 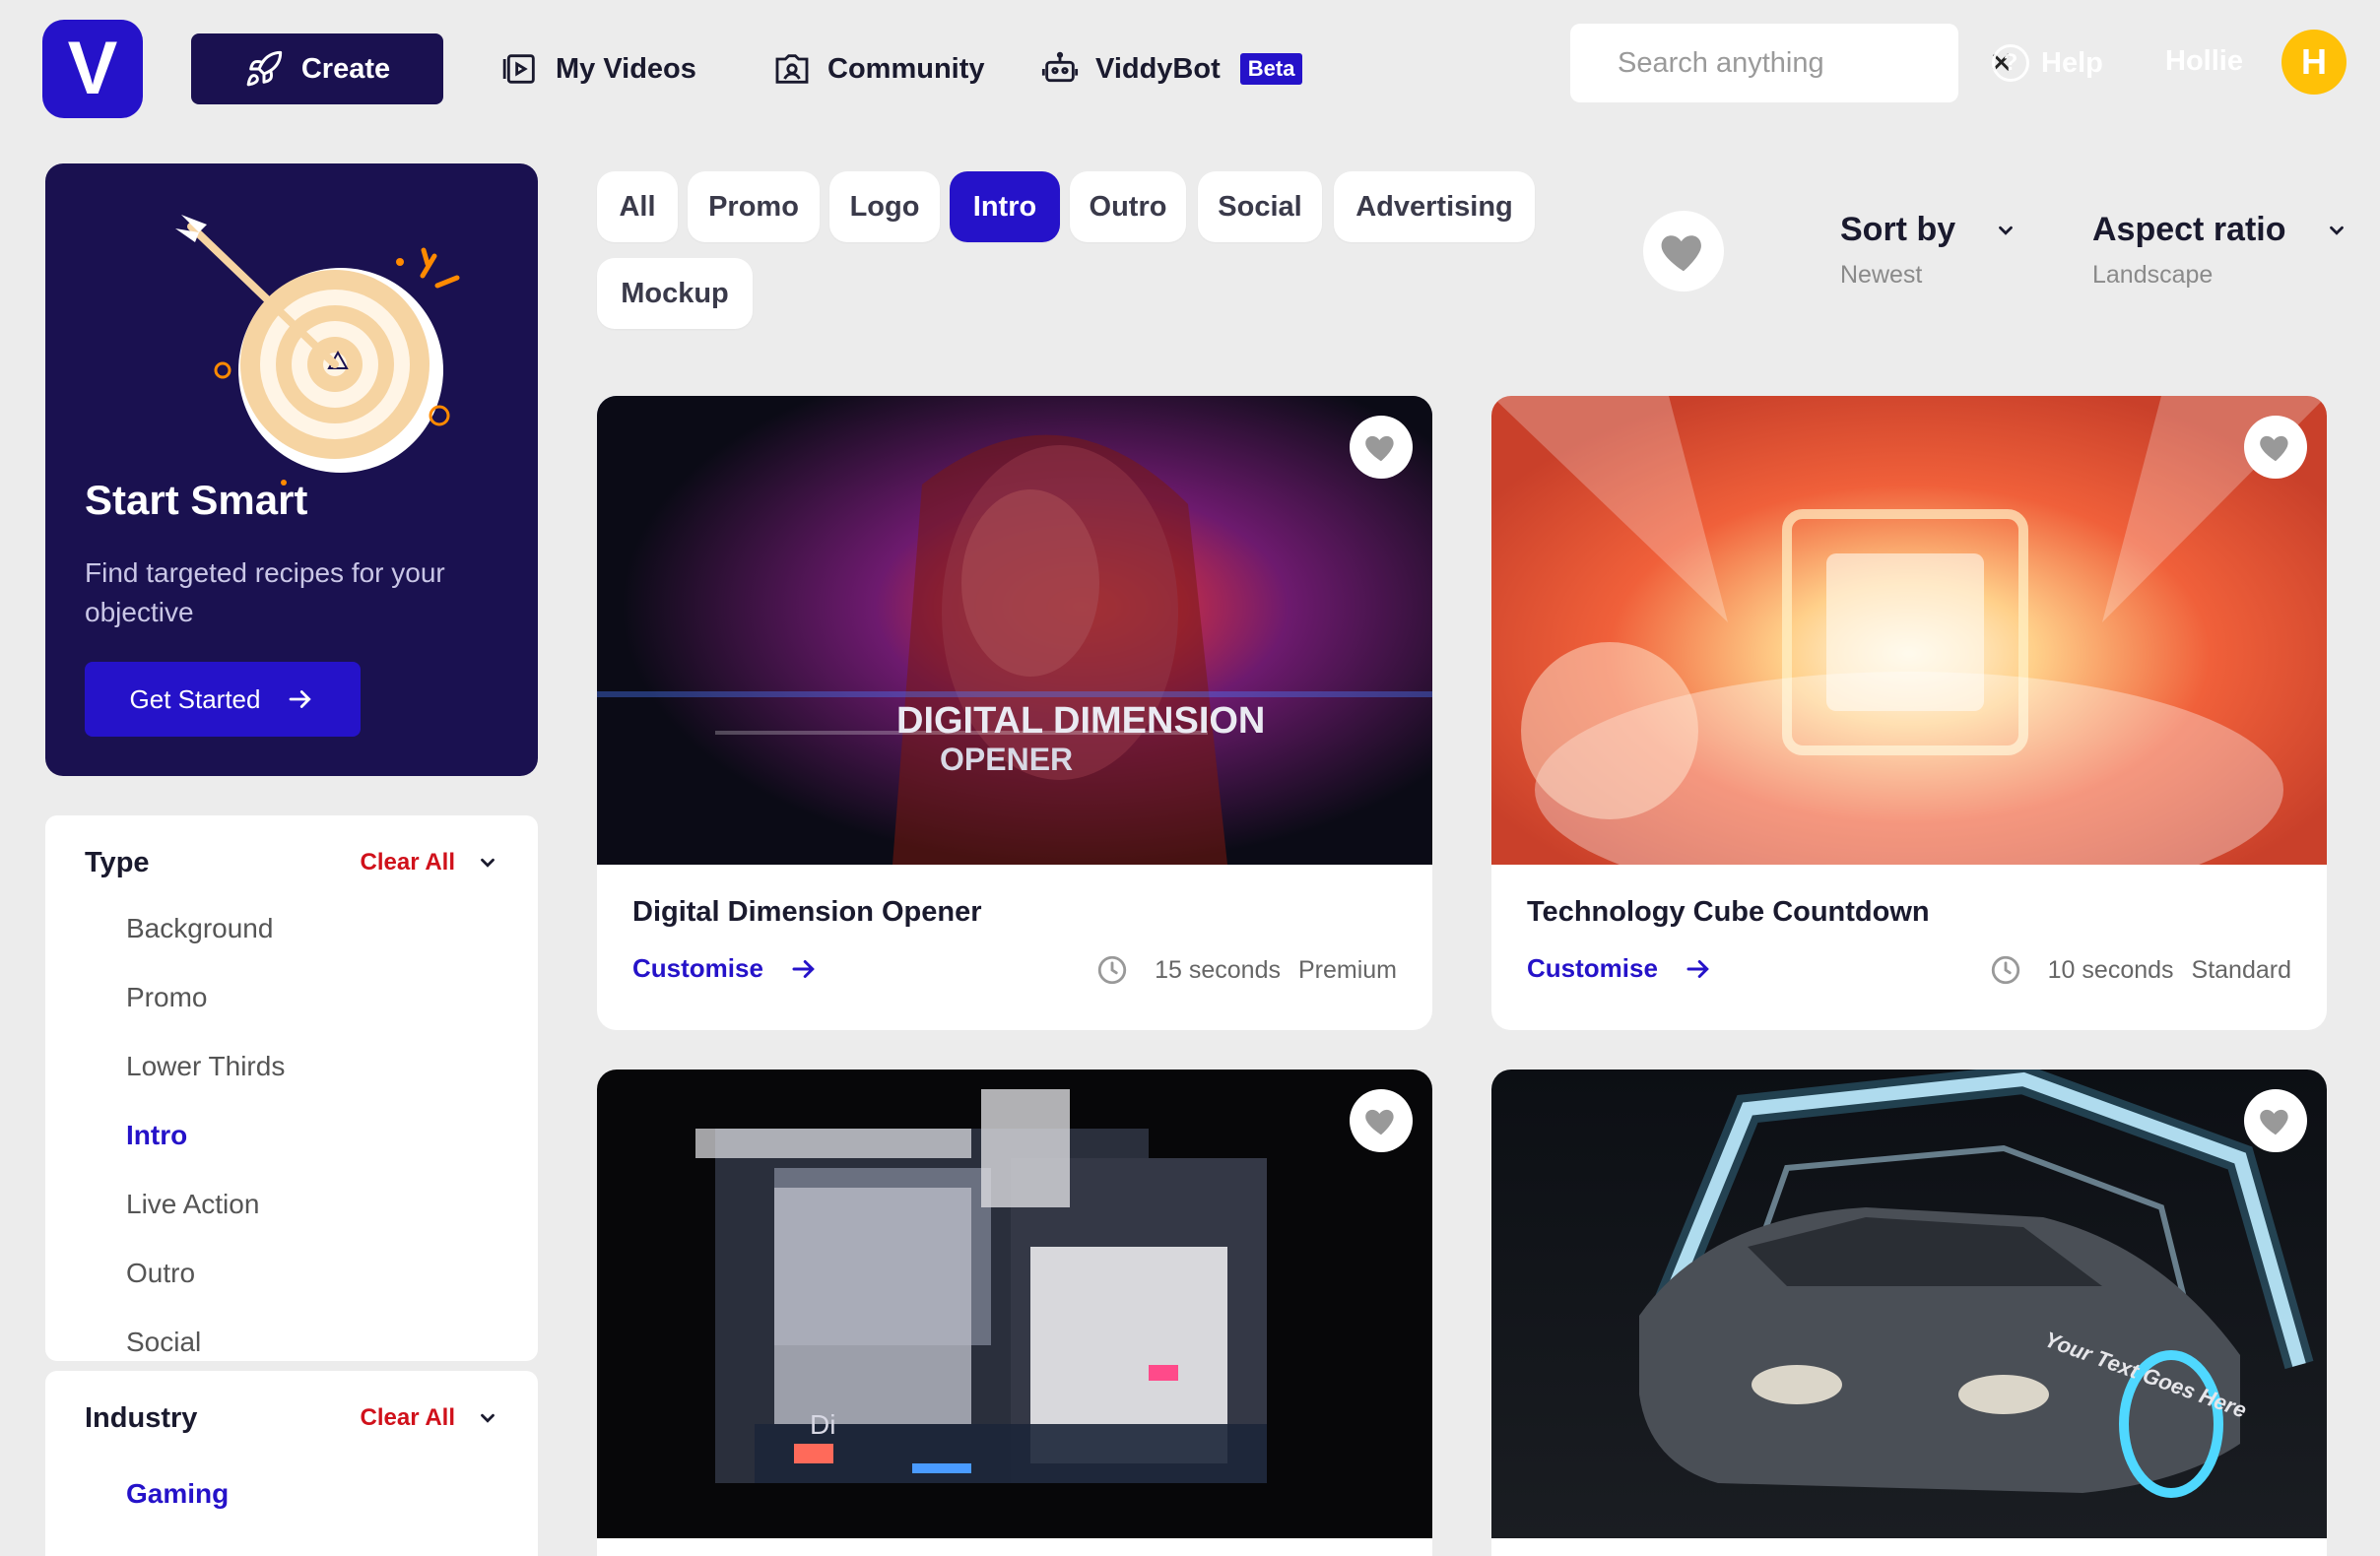 I want to click on filter-option-live-action: Live Action, so click(x=205, y=1204).